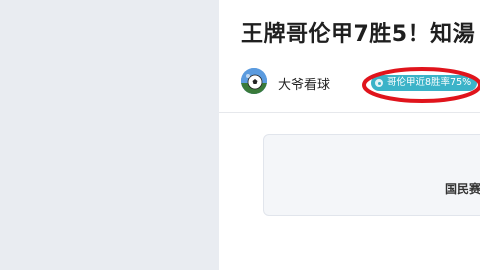 Image resolution: width=480 pixels, height=270 pixels. I want to click on card-text: 国民赛, so click(462, 189).